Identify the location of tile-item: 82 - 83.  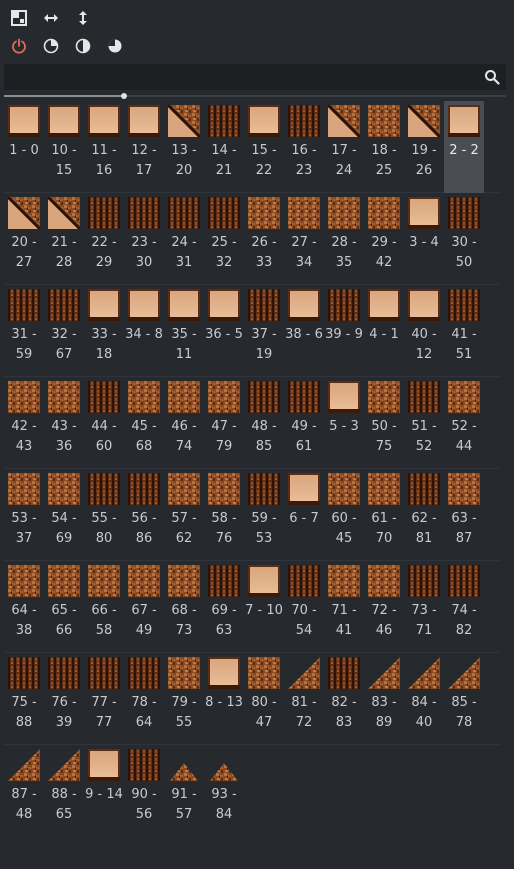
(344, 699).